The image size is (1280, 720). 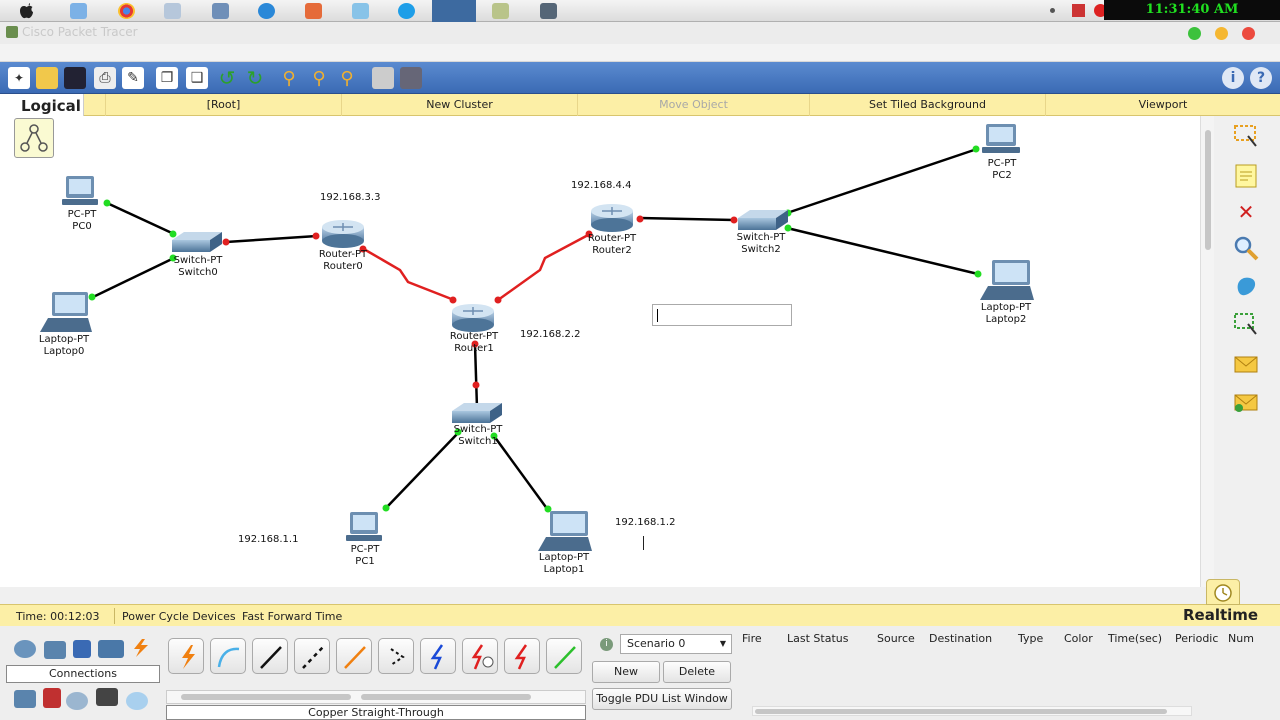 What do you see at coordinates (1162, 105) in the screenshot?
I see `viewport-button: Viewport` at bounding box center [1162, 105].